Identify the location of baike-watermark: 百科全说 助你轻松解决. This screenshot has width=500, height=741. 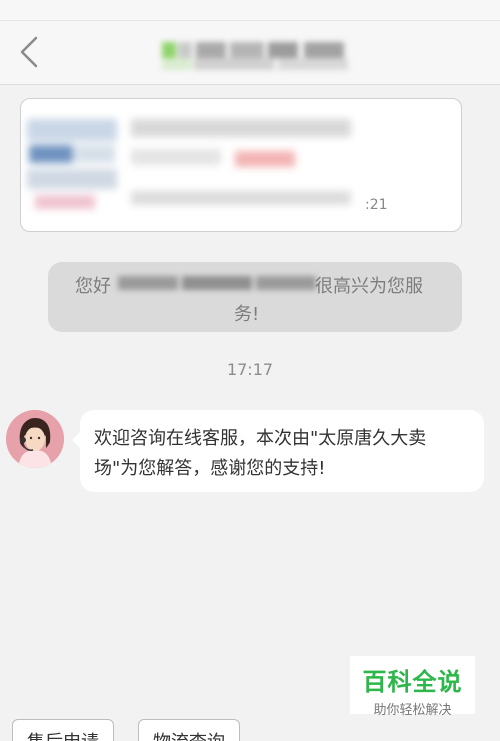
(412, 687).